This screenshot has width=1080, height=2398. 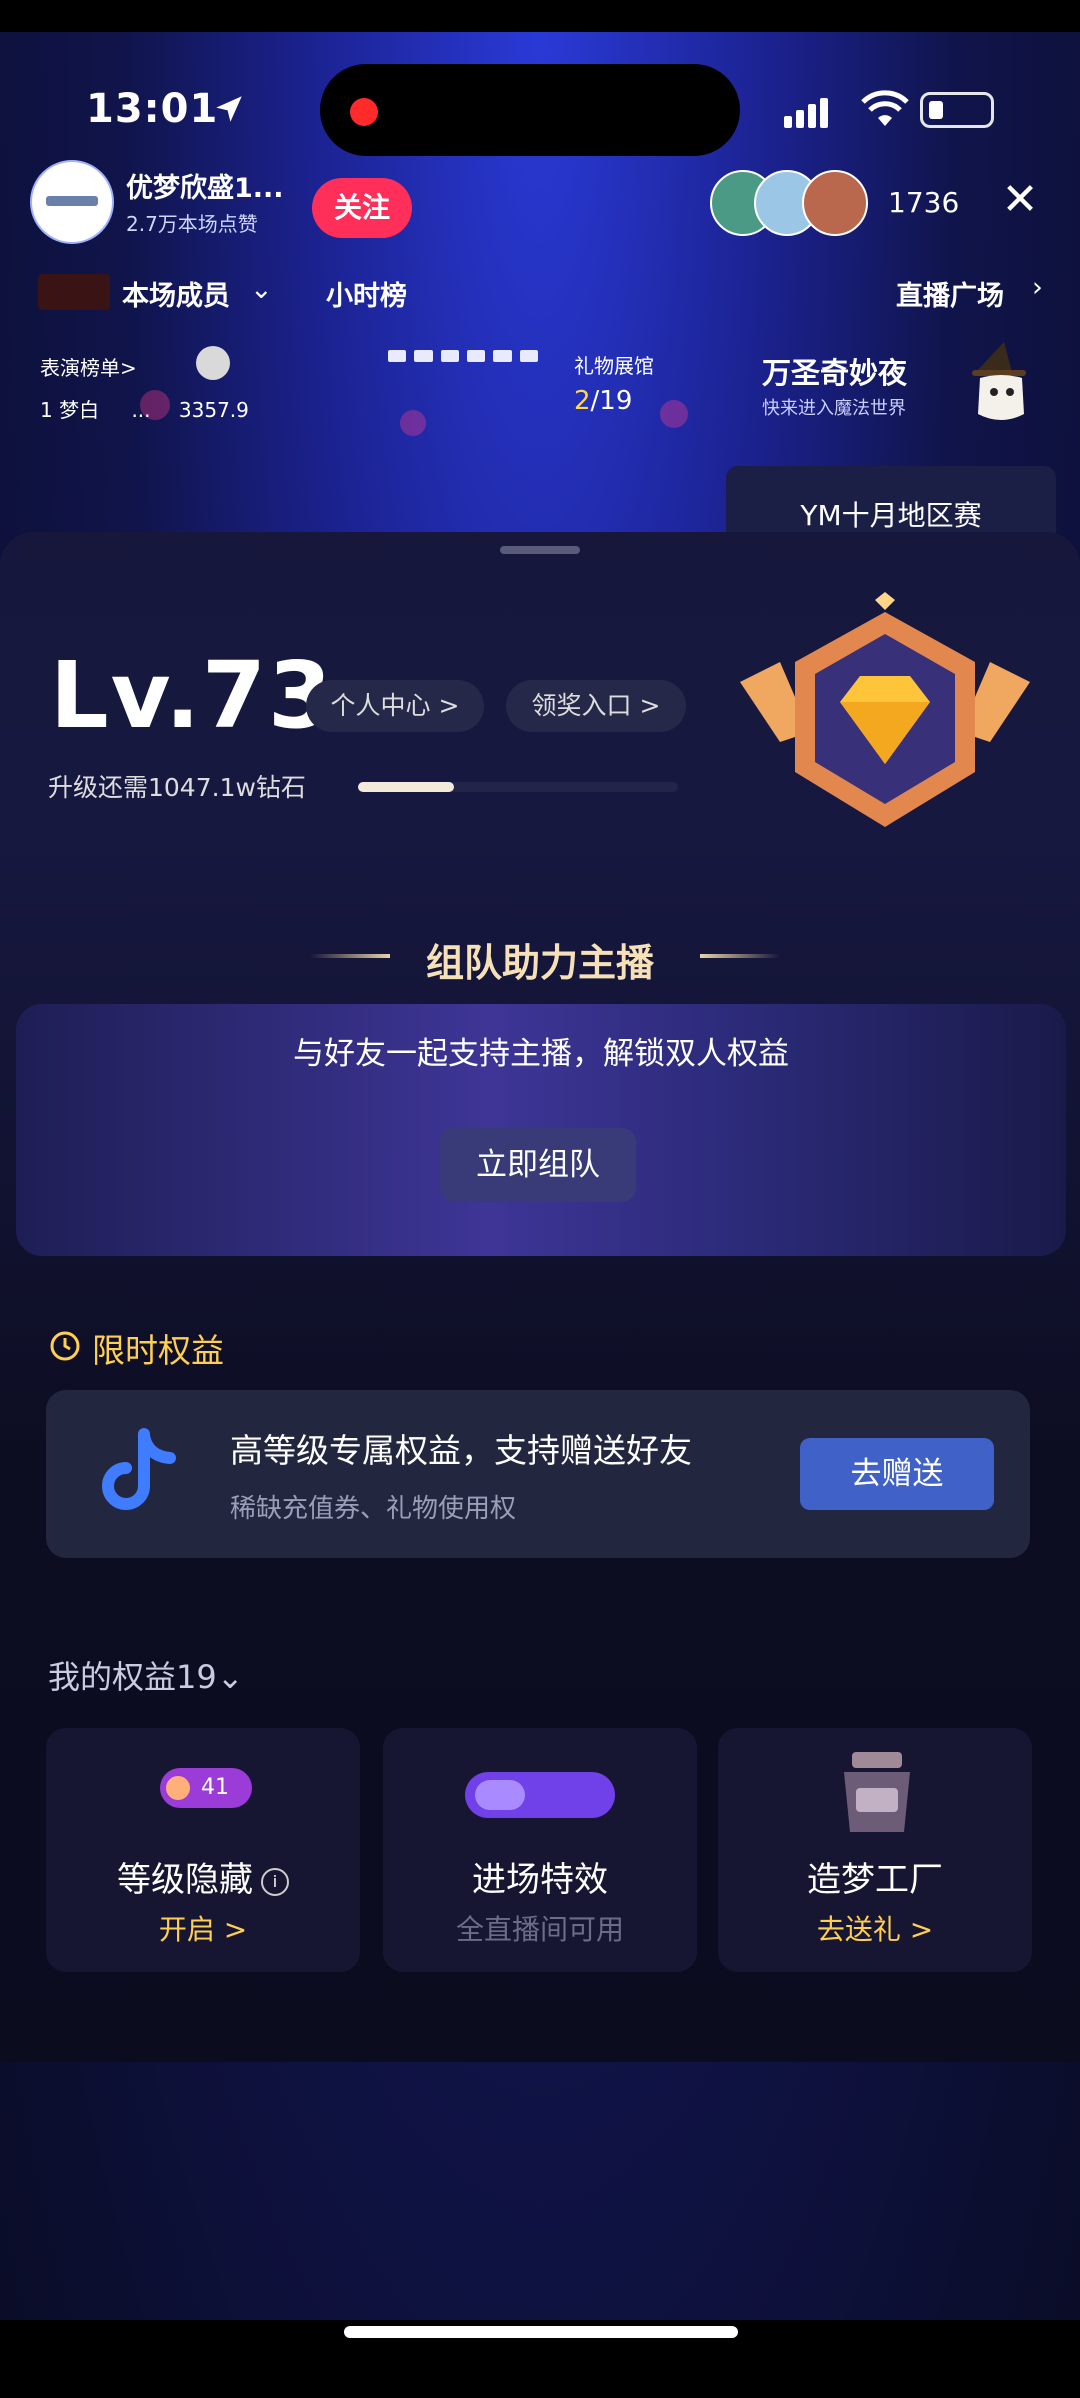 I want to click on dream-factory-icon, so click(x=877, y=1792).